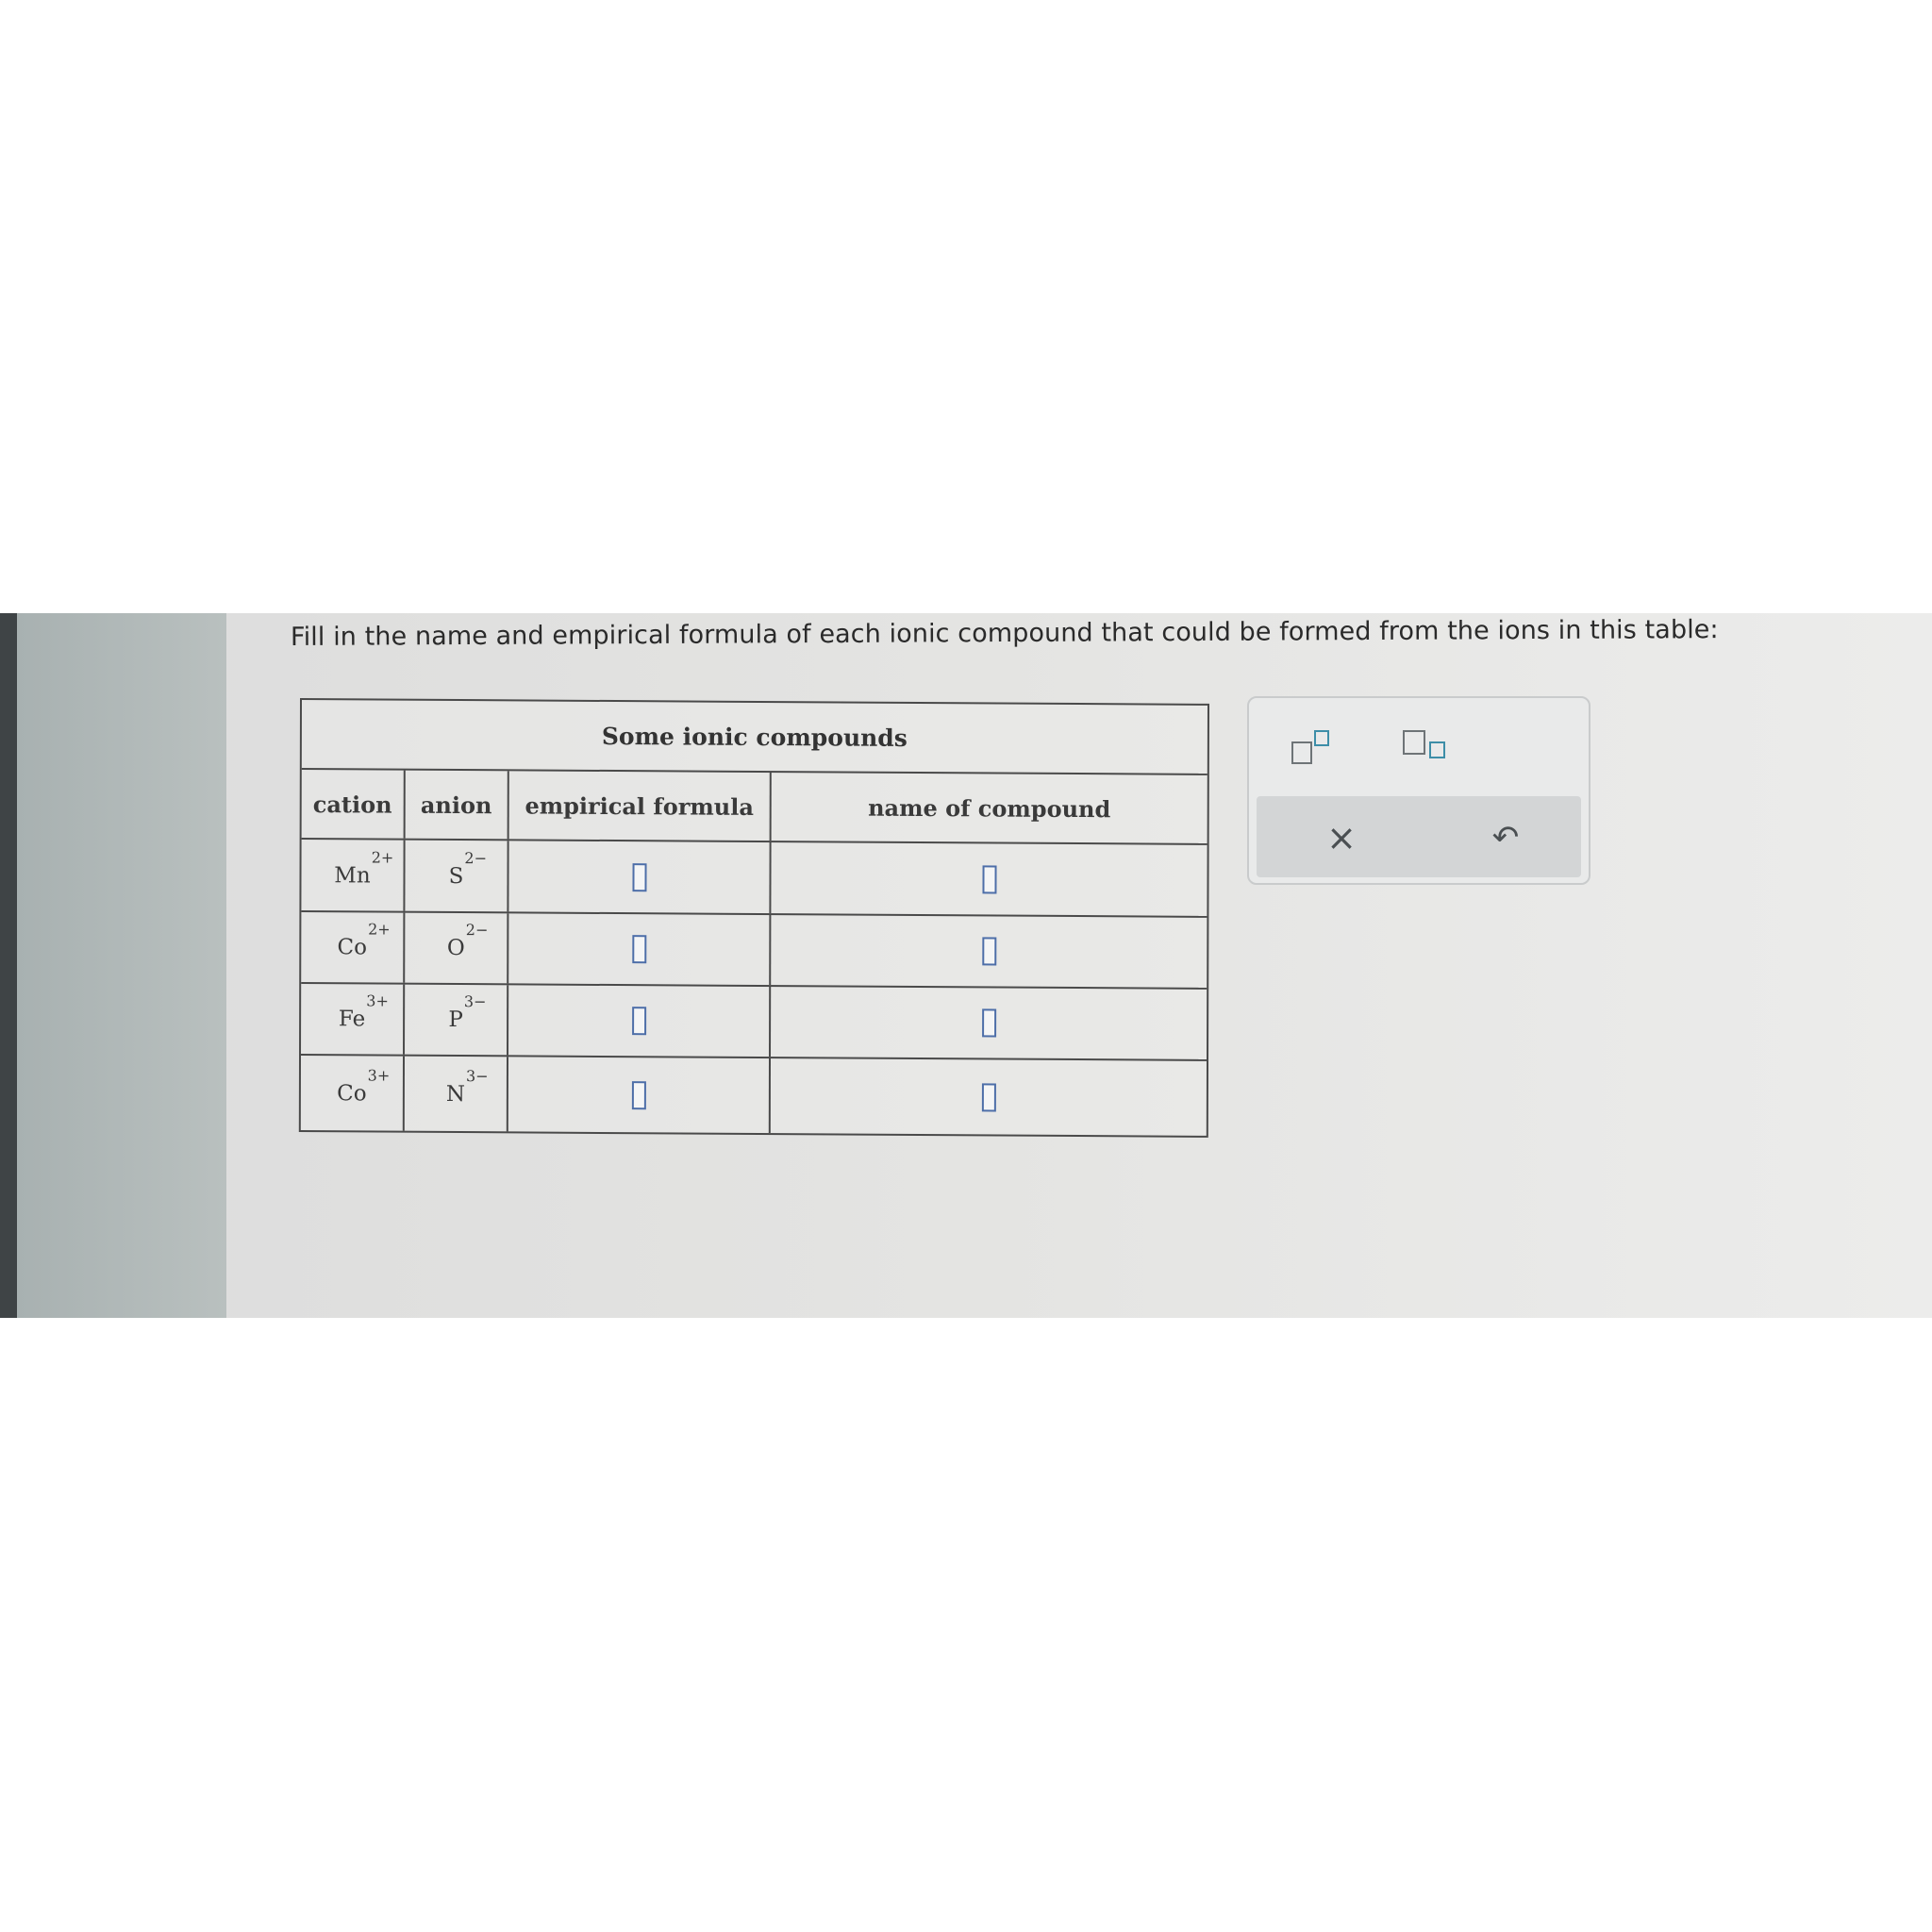 This screenshot has width=1932, height=1932. Describe the element at coordinates (753, 1096) in the screenshot. I see `table-row: Co 3+ N 3−` at that location.